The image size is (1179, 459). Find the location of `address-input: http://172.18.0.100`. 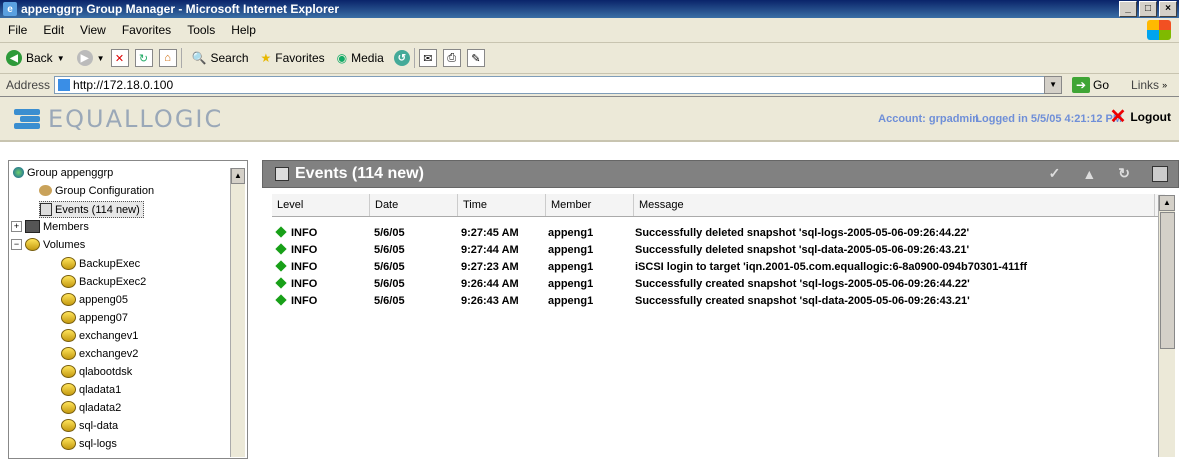

address-input: http://172.18.0.100 is located at coordinates (558, 85).